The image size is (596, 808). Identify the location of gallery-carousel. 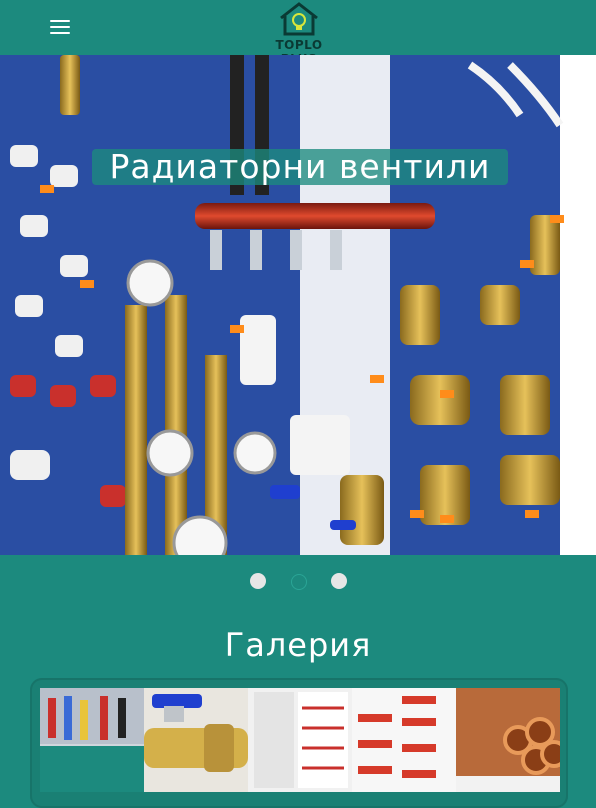
(299, 743).